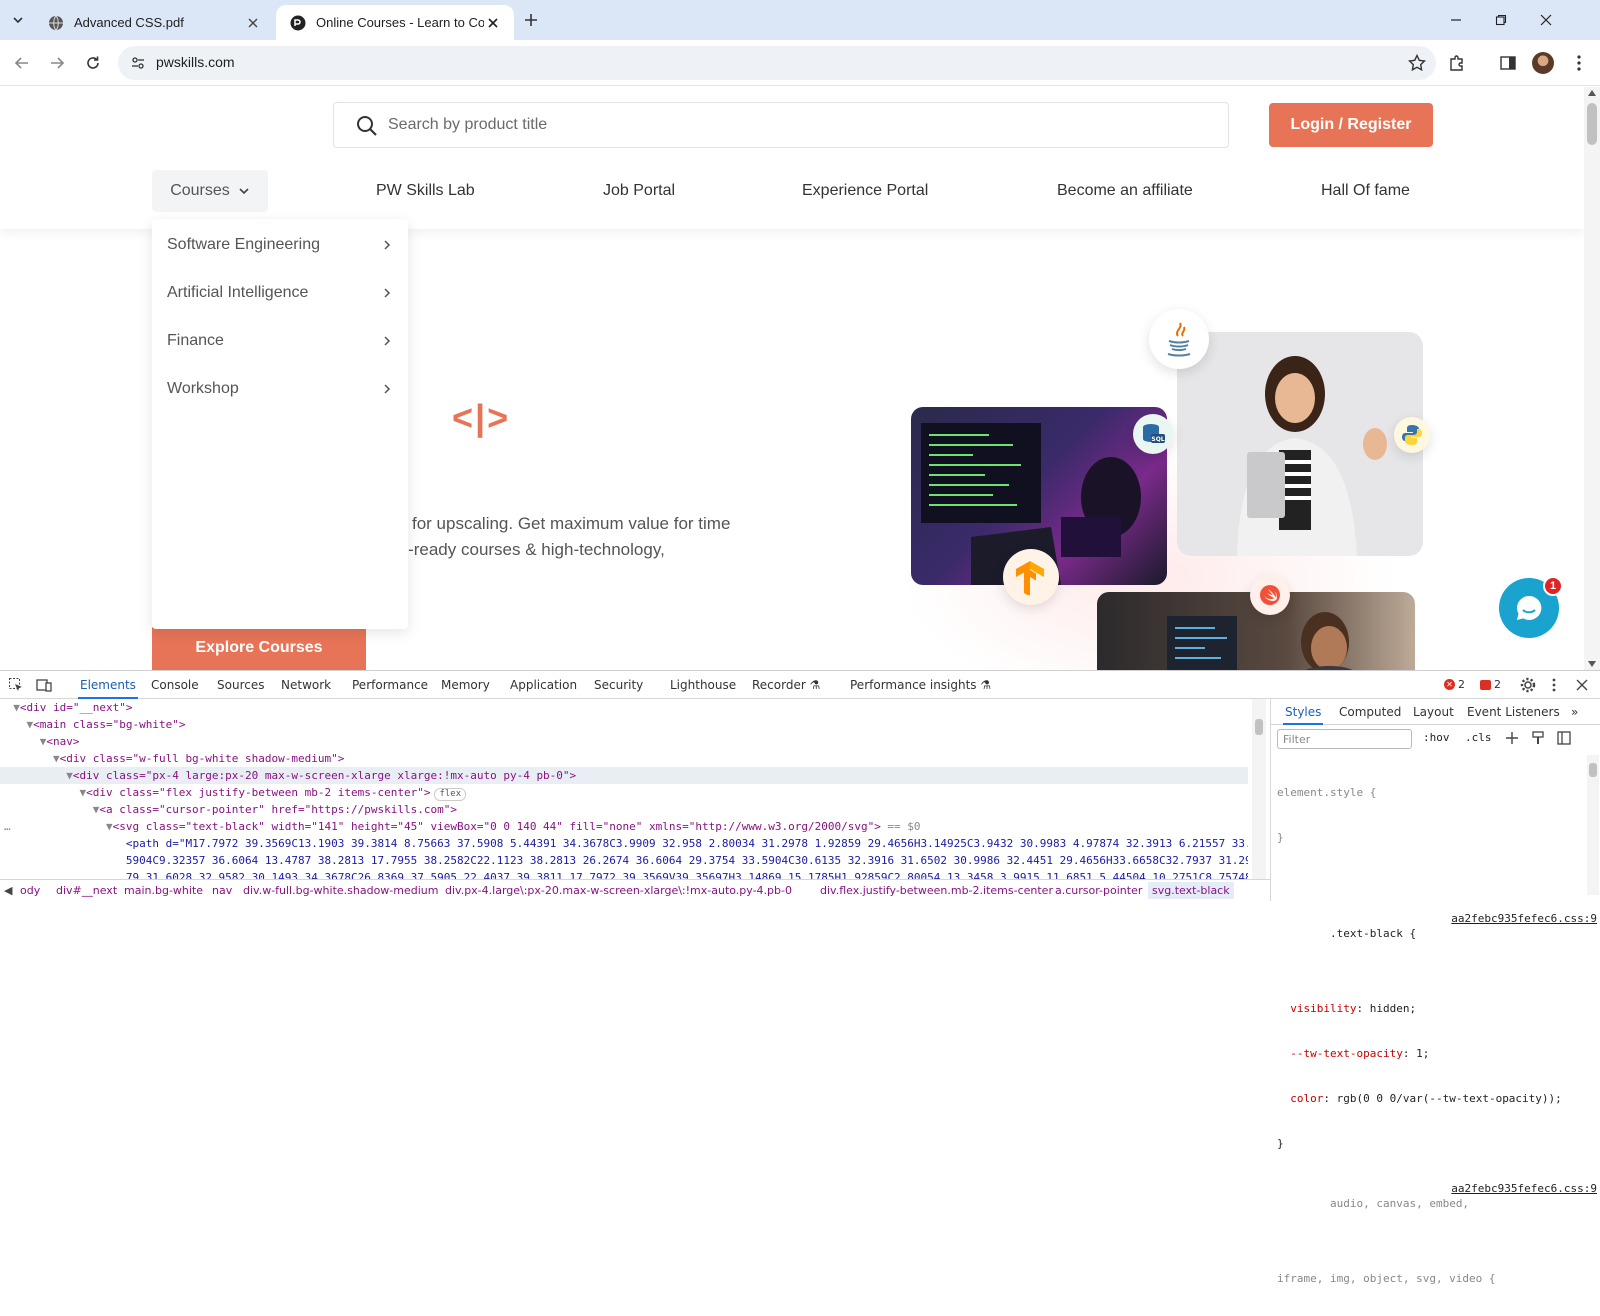  I want to click on breadcrumb-item: main.bg-white, so click(163, 890).